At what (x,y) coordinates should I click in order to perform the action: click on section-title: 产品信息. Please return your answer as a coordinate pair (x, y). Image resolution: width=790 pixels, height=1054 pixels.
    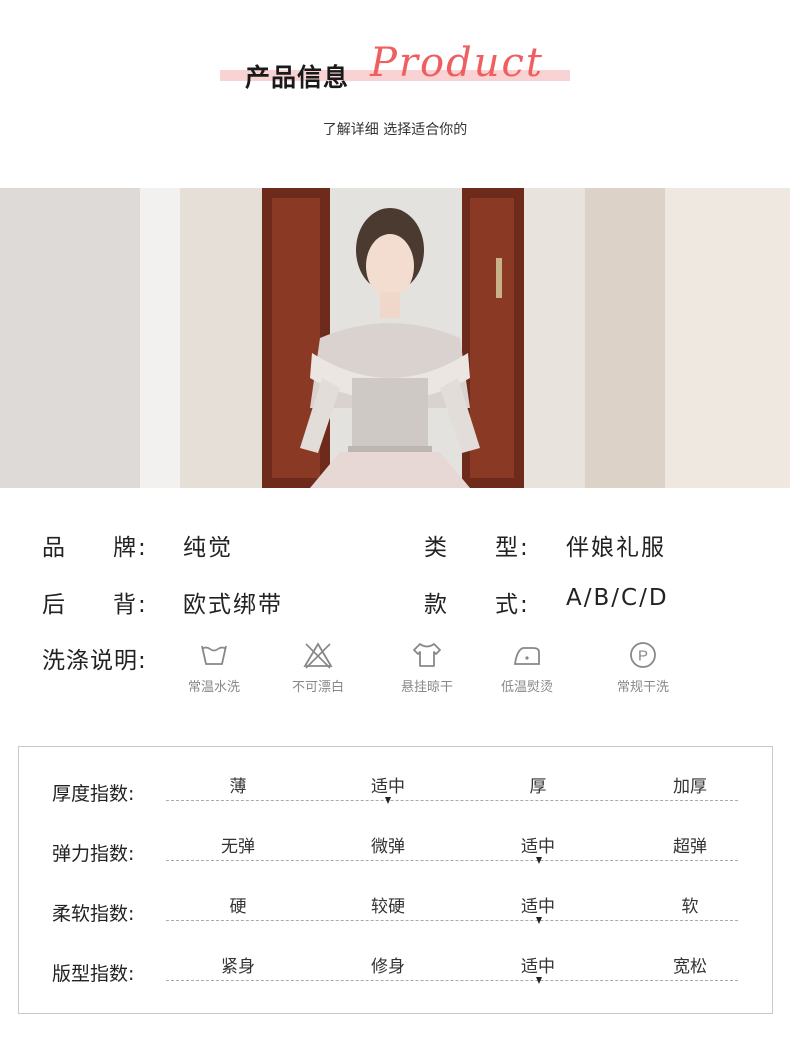
    Looking at the image, I should click on (297, 77).